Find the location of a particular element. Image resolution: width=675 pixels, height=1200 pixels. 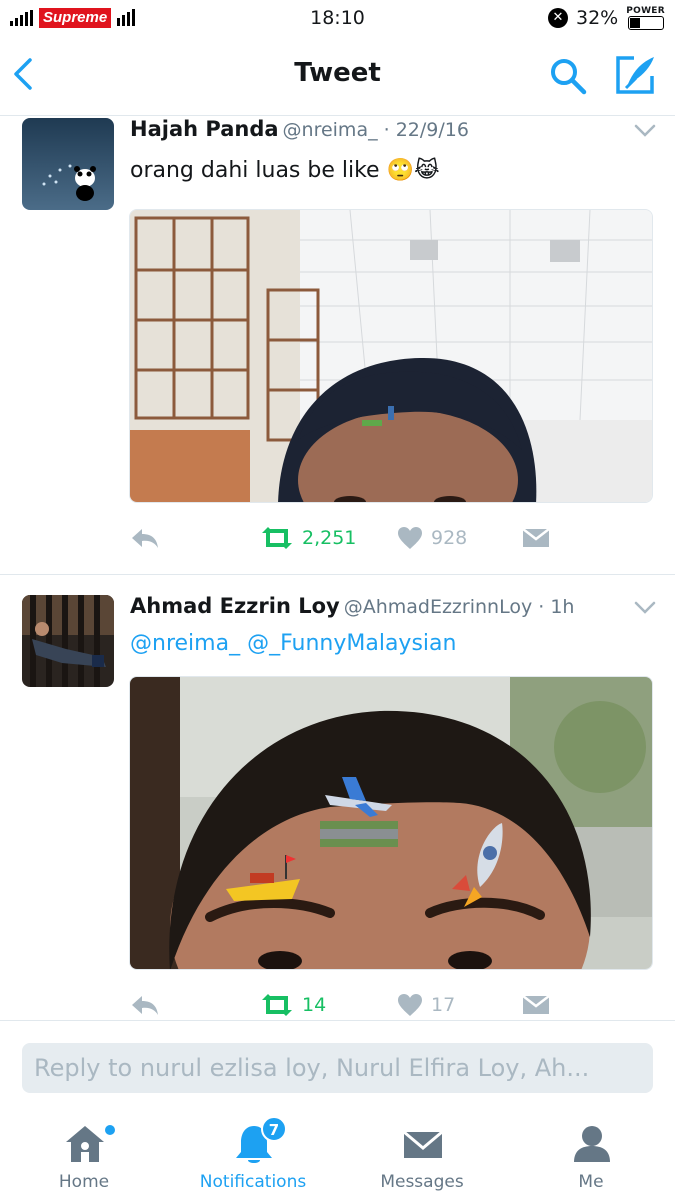

close-circle-icon: ✕ is located at coordinates (558, 18).